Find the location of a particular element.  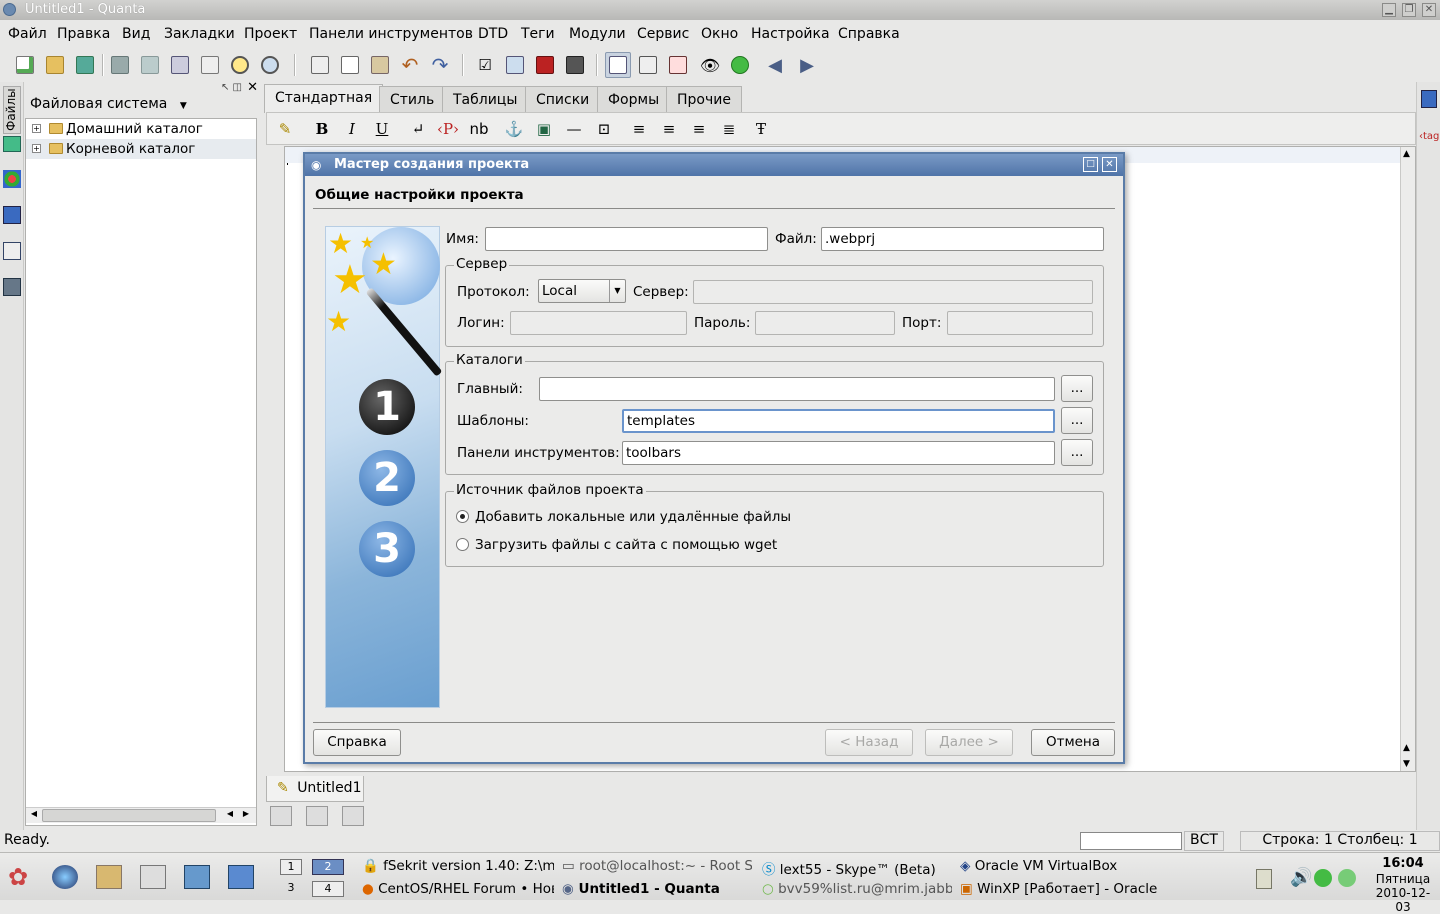

source-local-radio is located at coordinates (462, 516).